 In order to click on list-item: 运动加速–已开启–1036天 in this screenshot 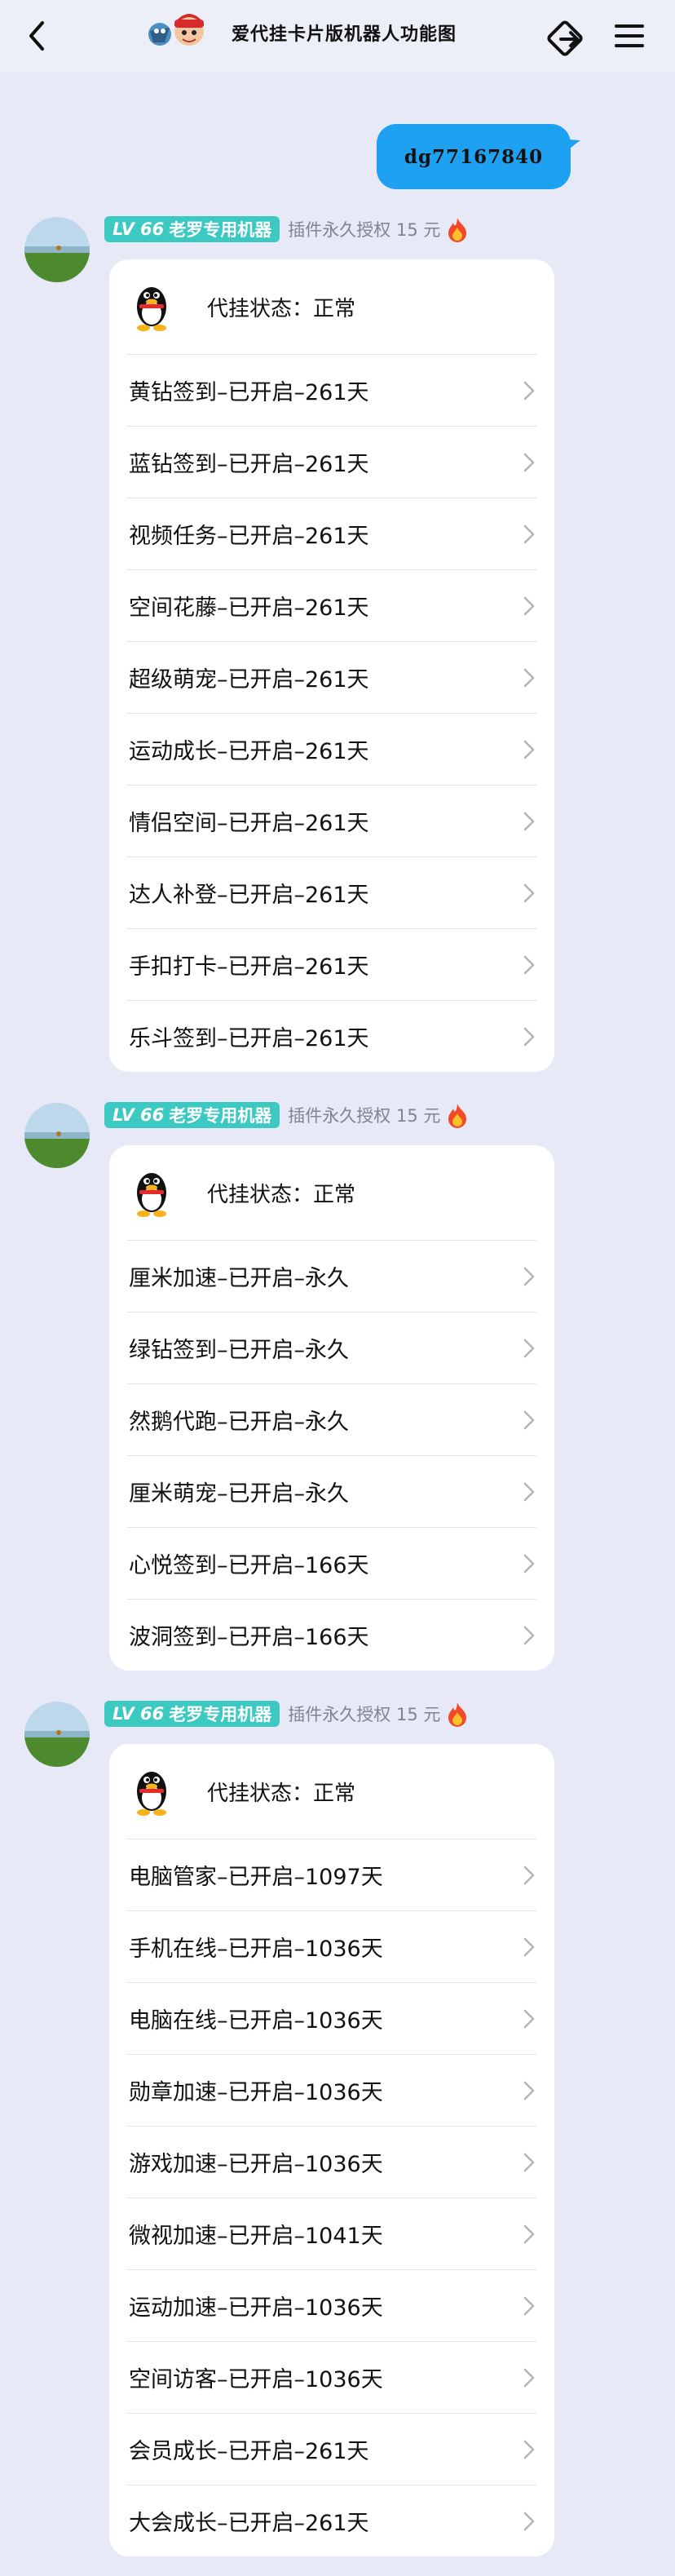, I will do `click(331, 2305)`.